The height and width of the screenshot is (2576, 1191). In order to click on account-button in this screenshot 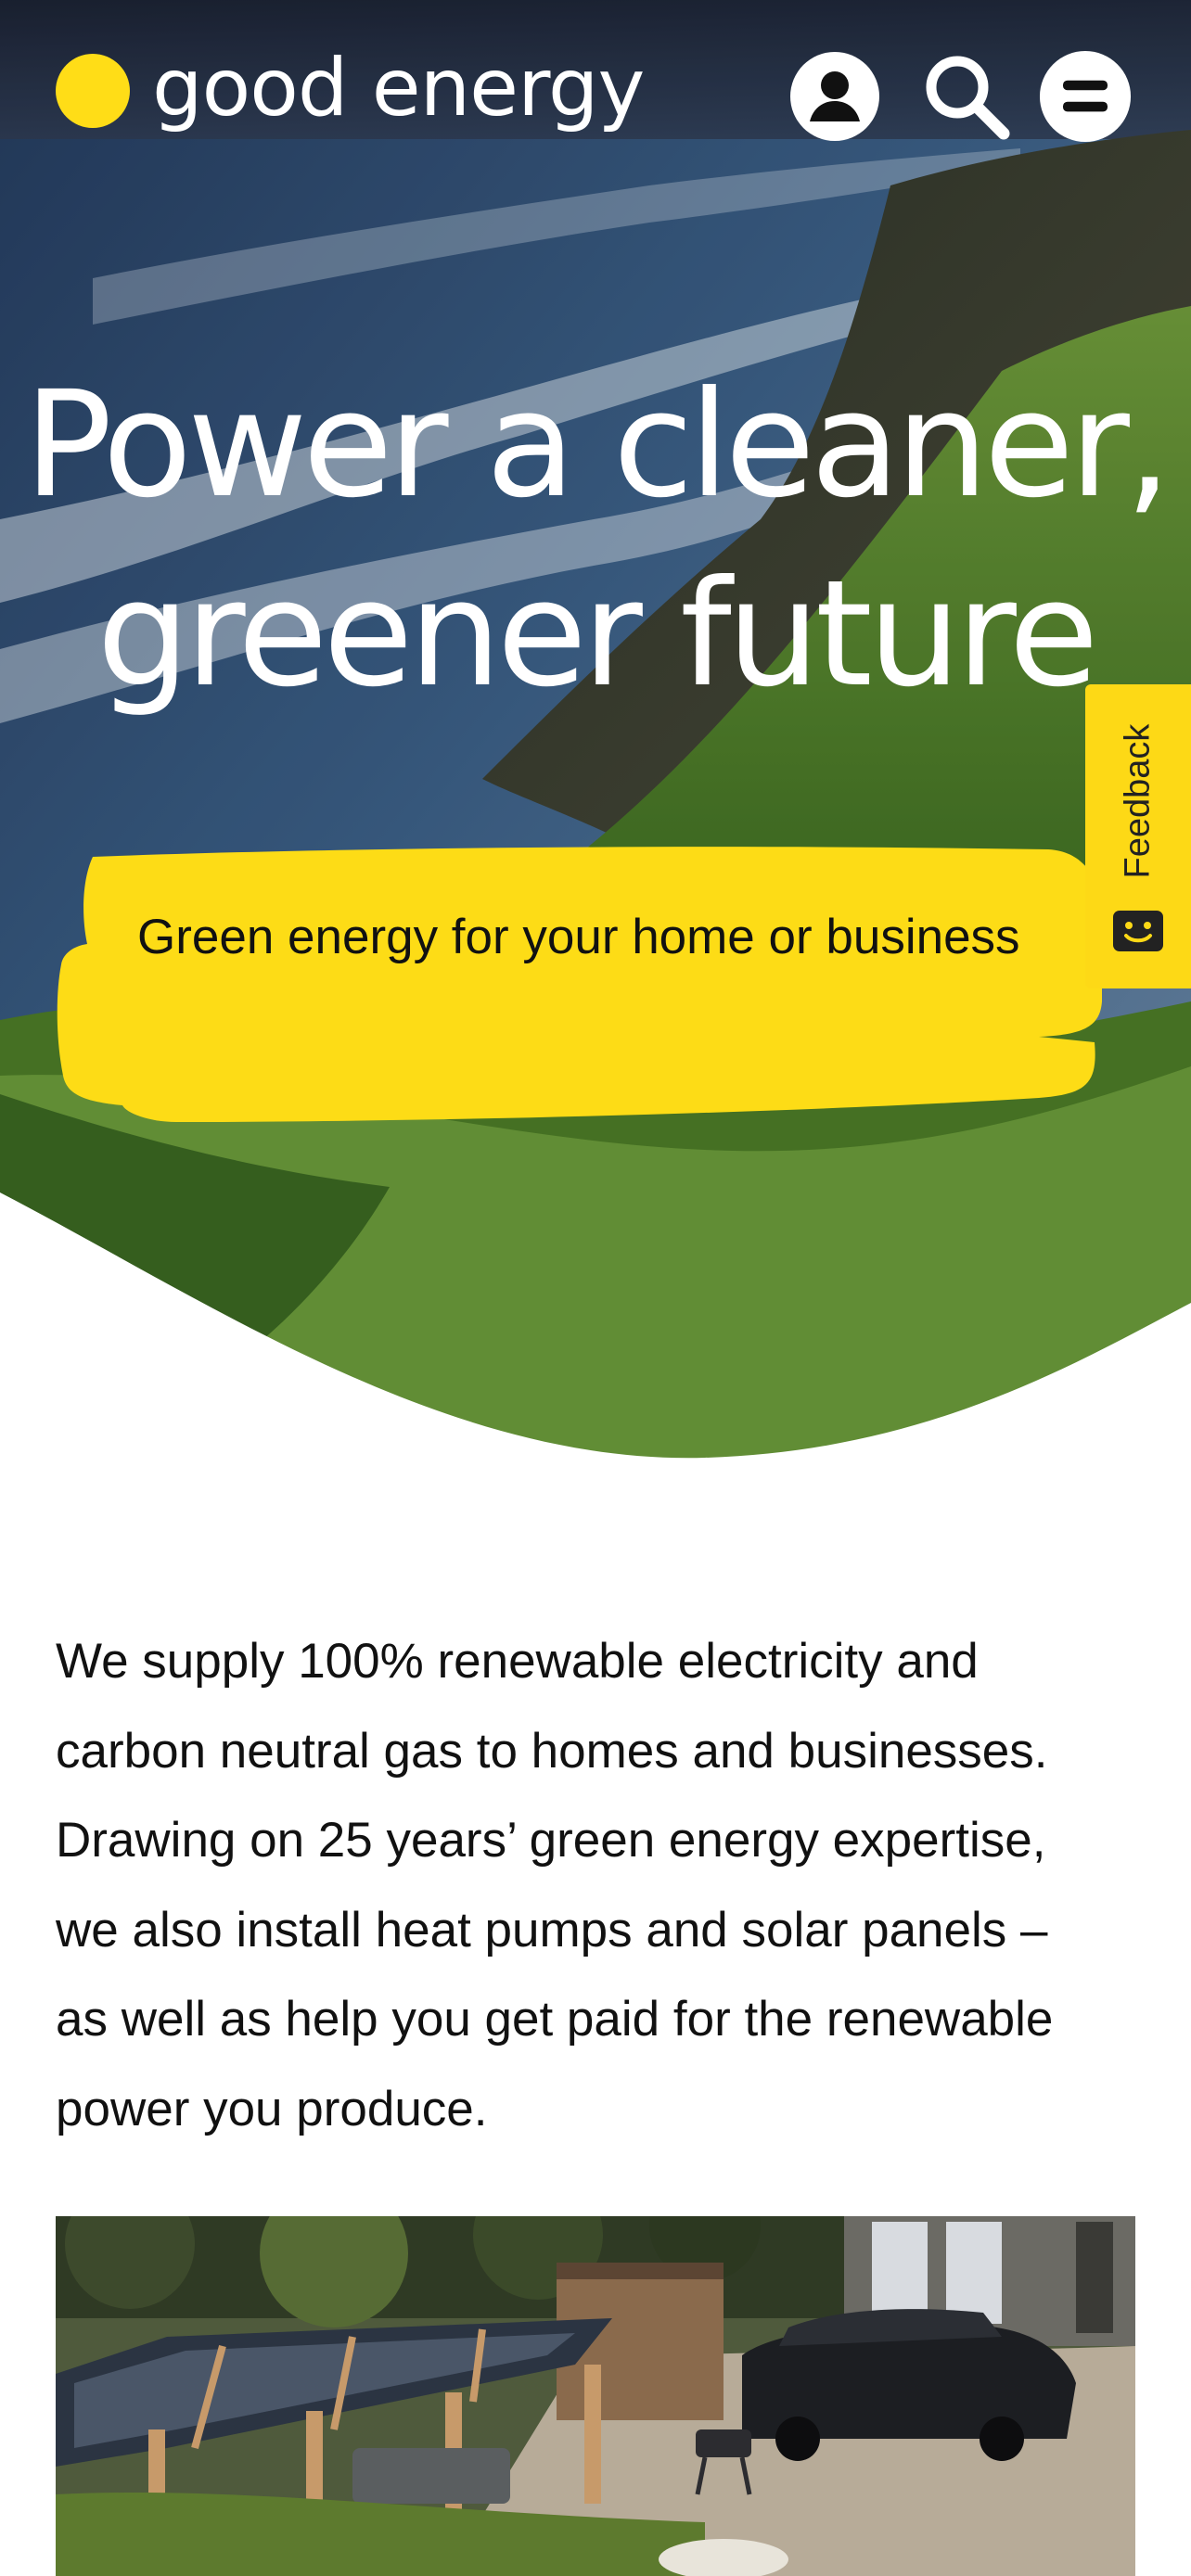, I will do `click(834, 97)`.